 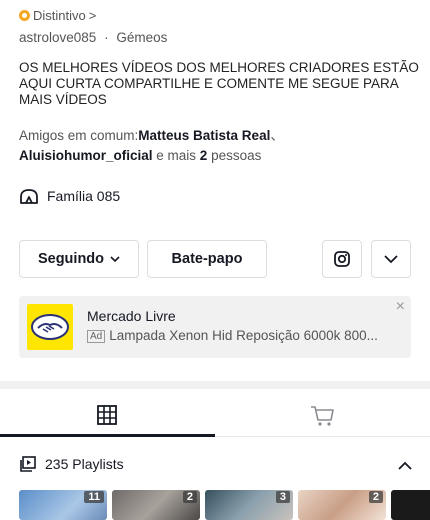 What do you see at coordinates (50, 327) in the screenshot?
I see `mercado-livre-logo` at bounding box center [50, 327].